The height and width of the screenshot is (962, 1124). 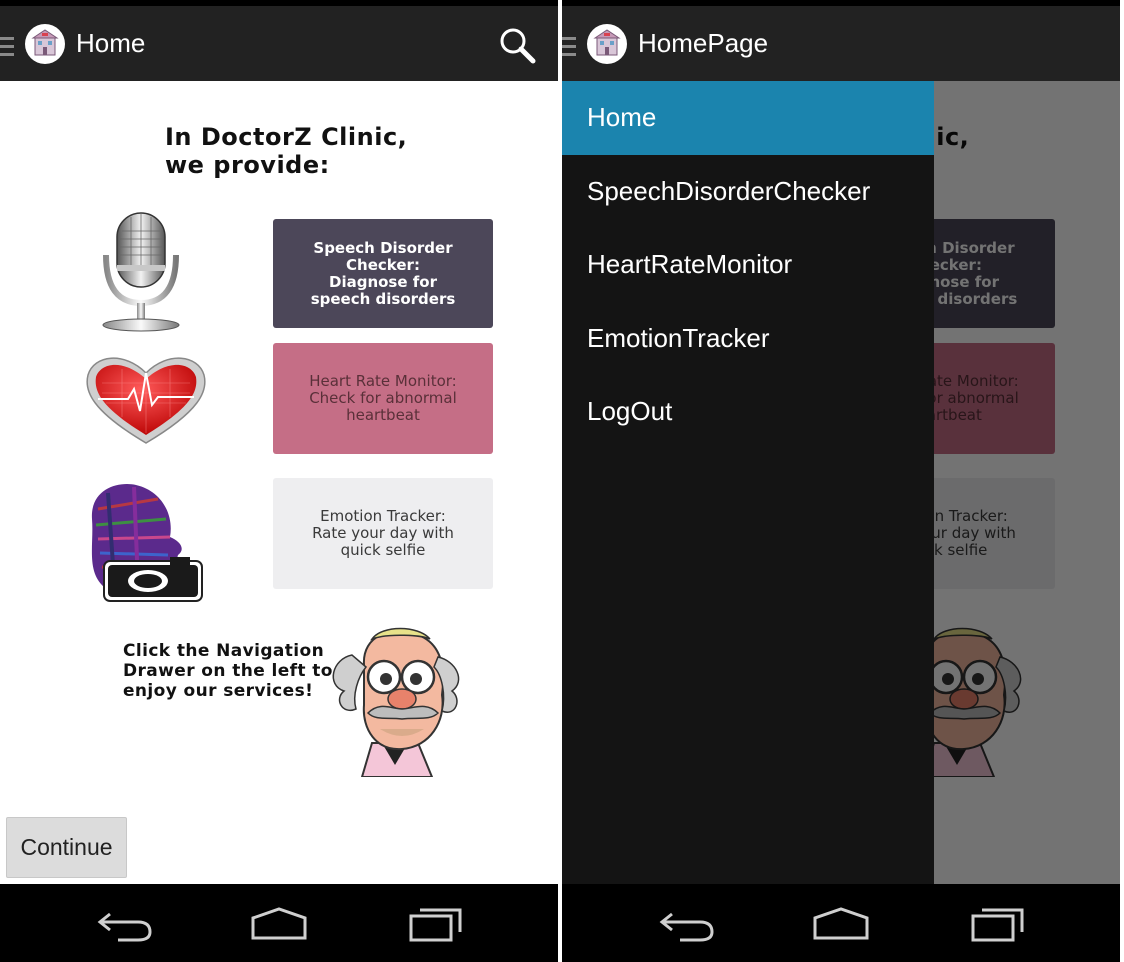 I want to click on continue-button: Continue, so click(x=66, y=847).